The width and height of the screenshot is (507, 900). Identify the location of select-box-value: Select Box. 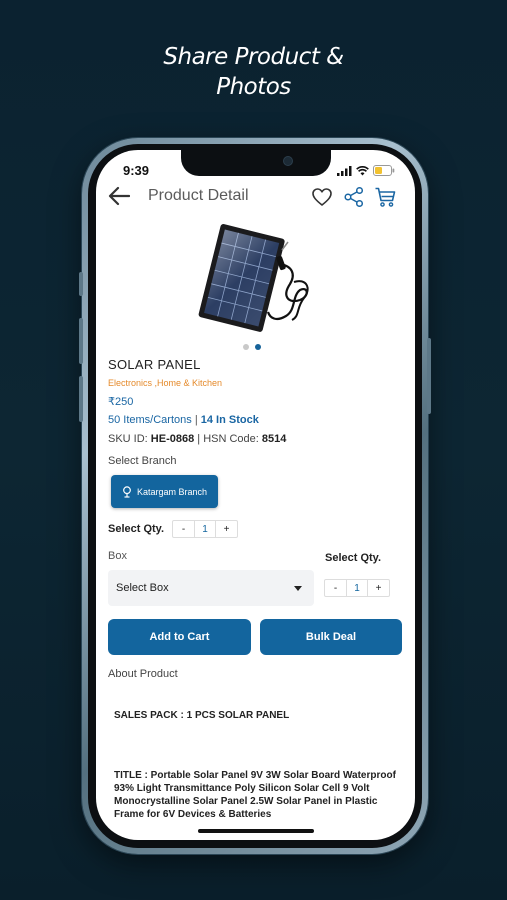
(142, 588).